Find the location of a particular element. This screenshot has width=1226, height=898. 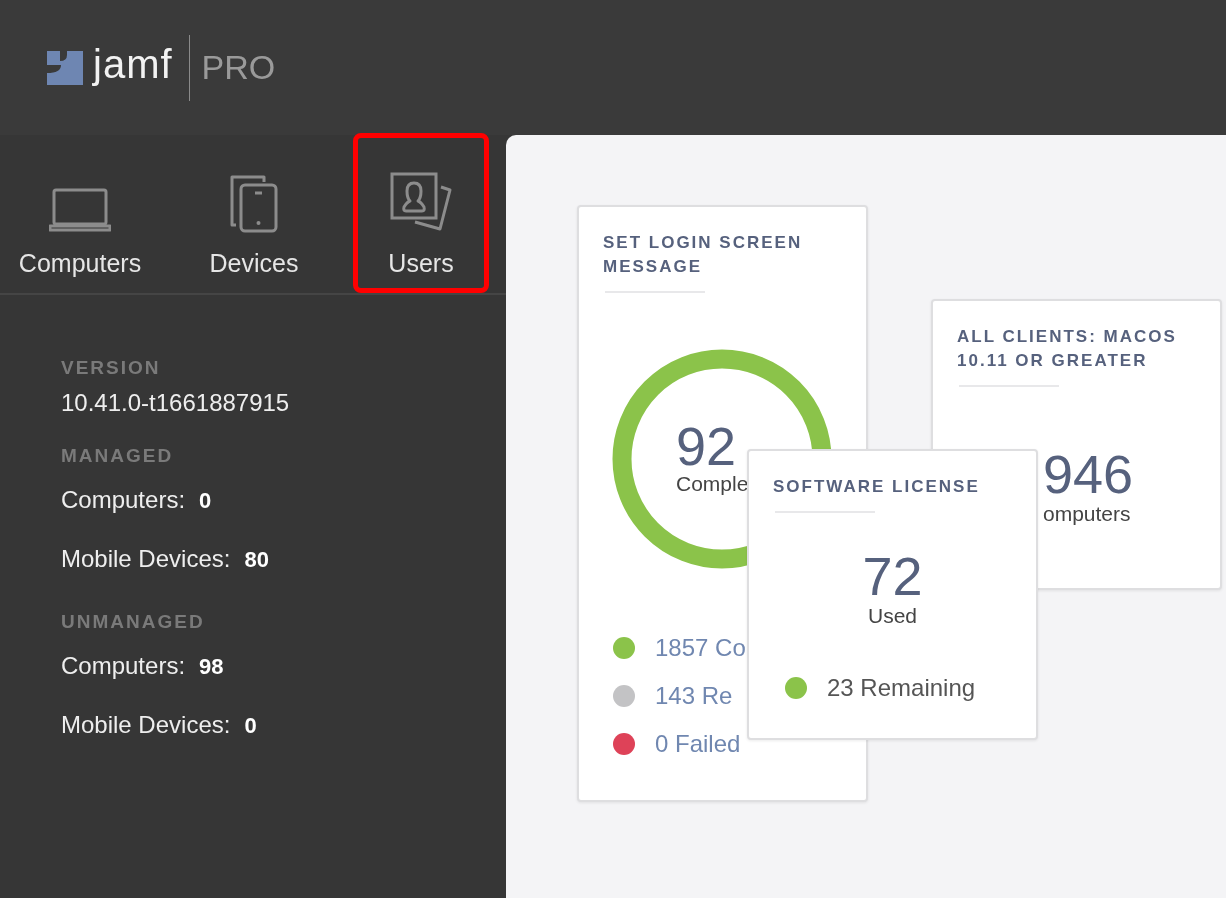

card-title: SET LOGIN SCREEN MESSAGE is located at coordinates (703, 255).